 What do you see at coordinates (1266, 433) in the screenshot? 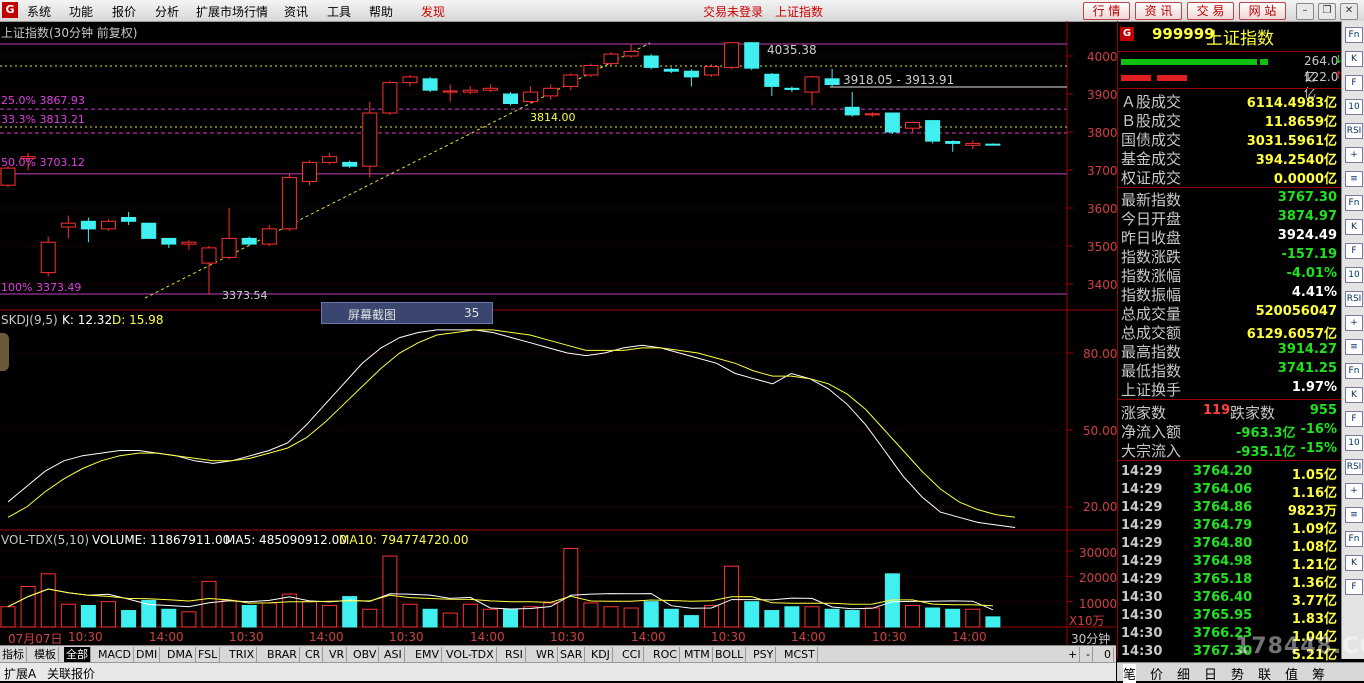
I see `flow-value: -963.3亿` at bounding box center [1266, 433].